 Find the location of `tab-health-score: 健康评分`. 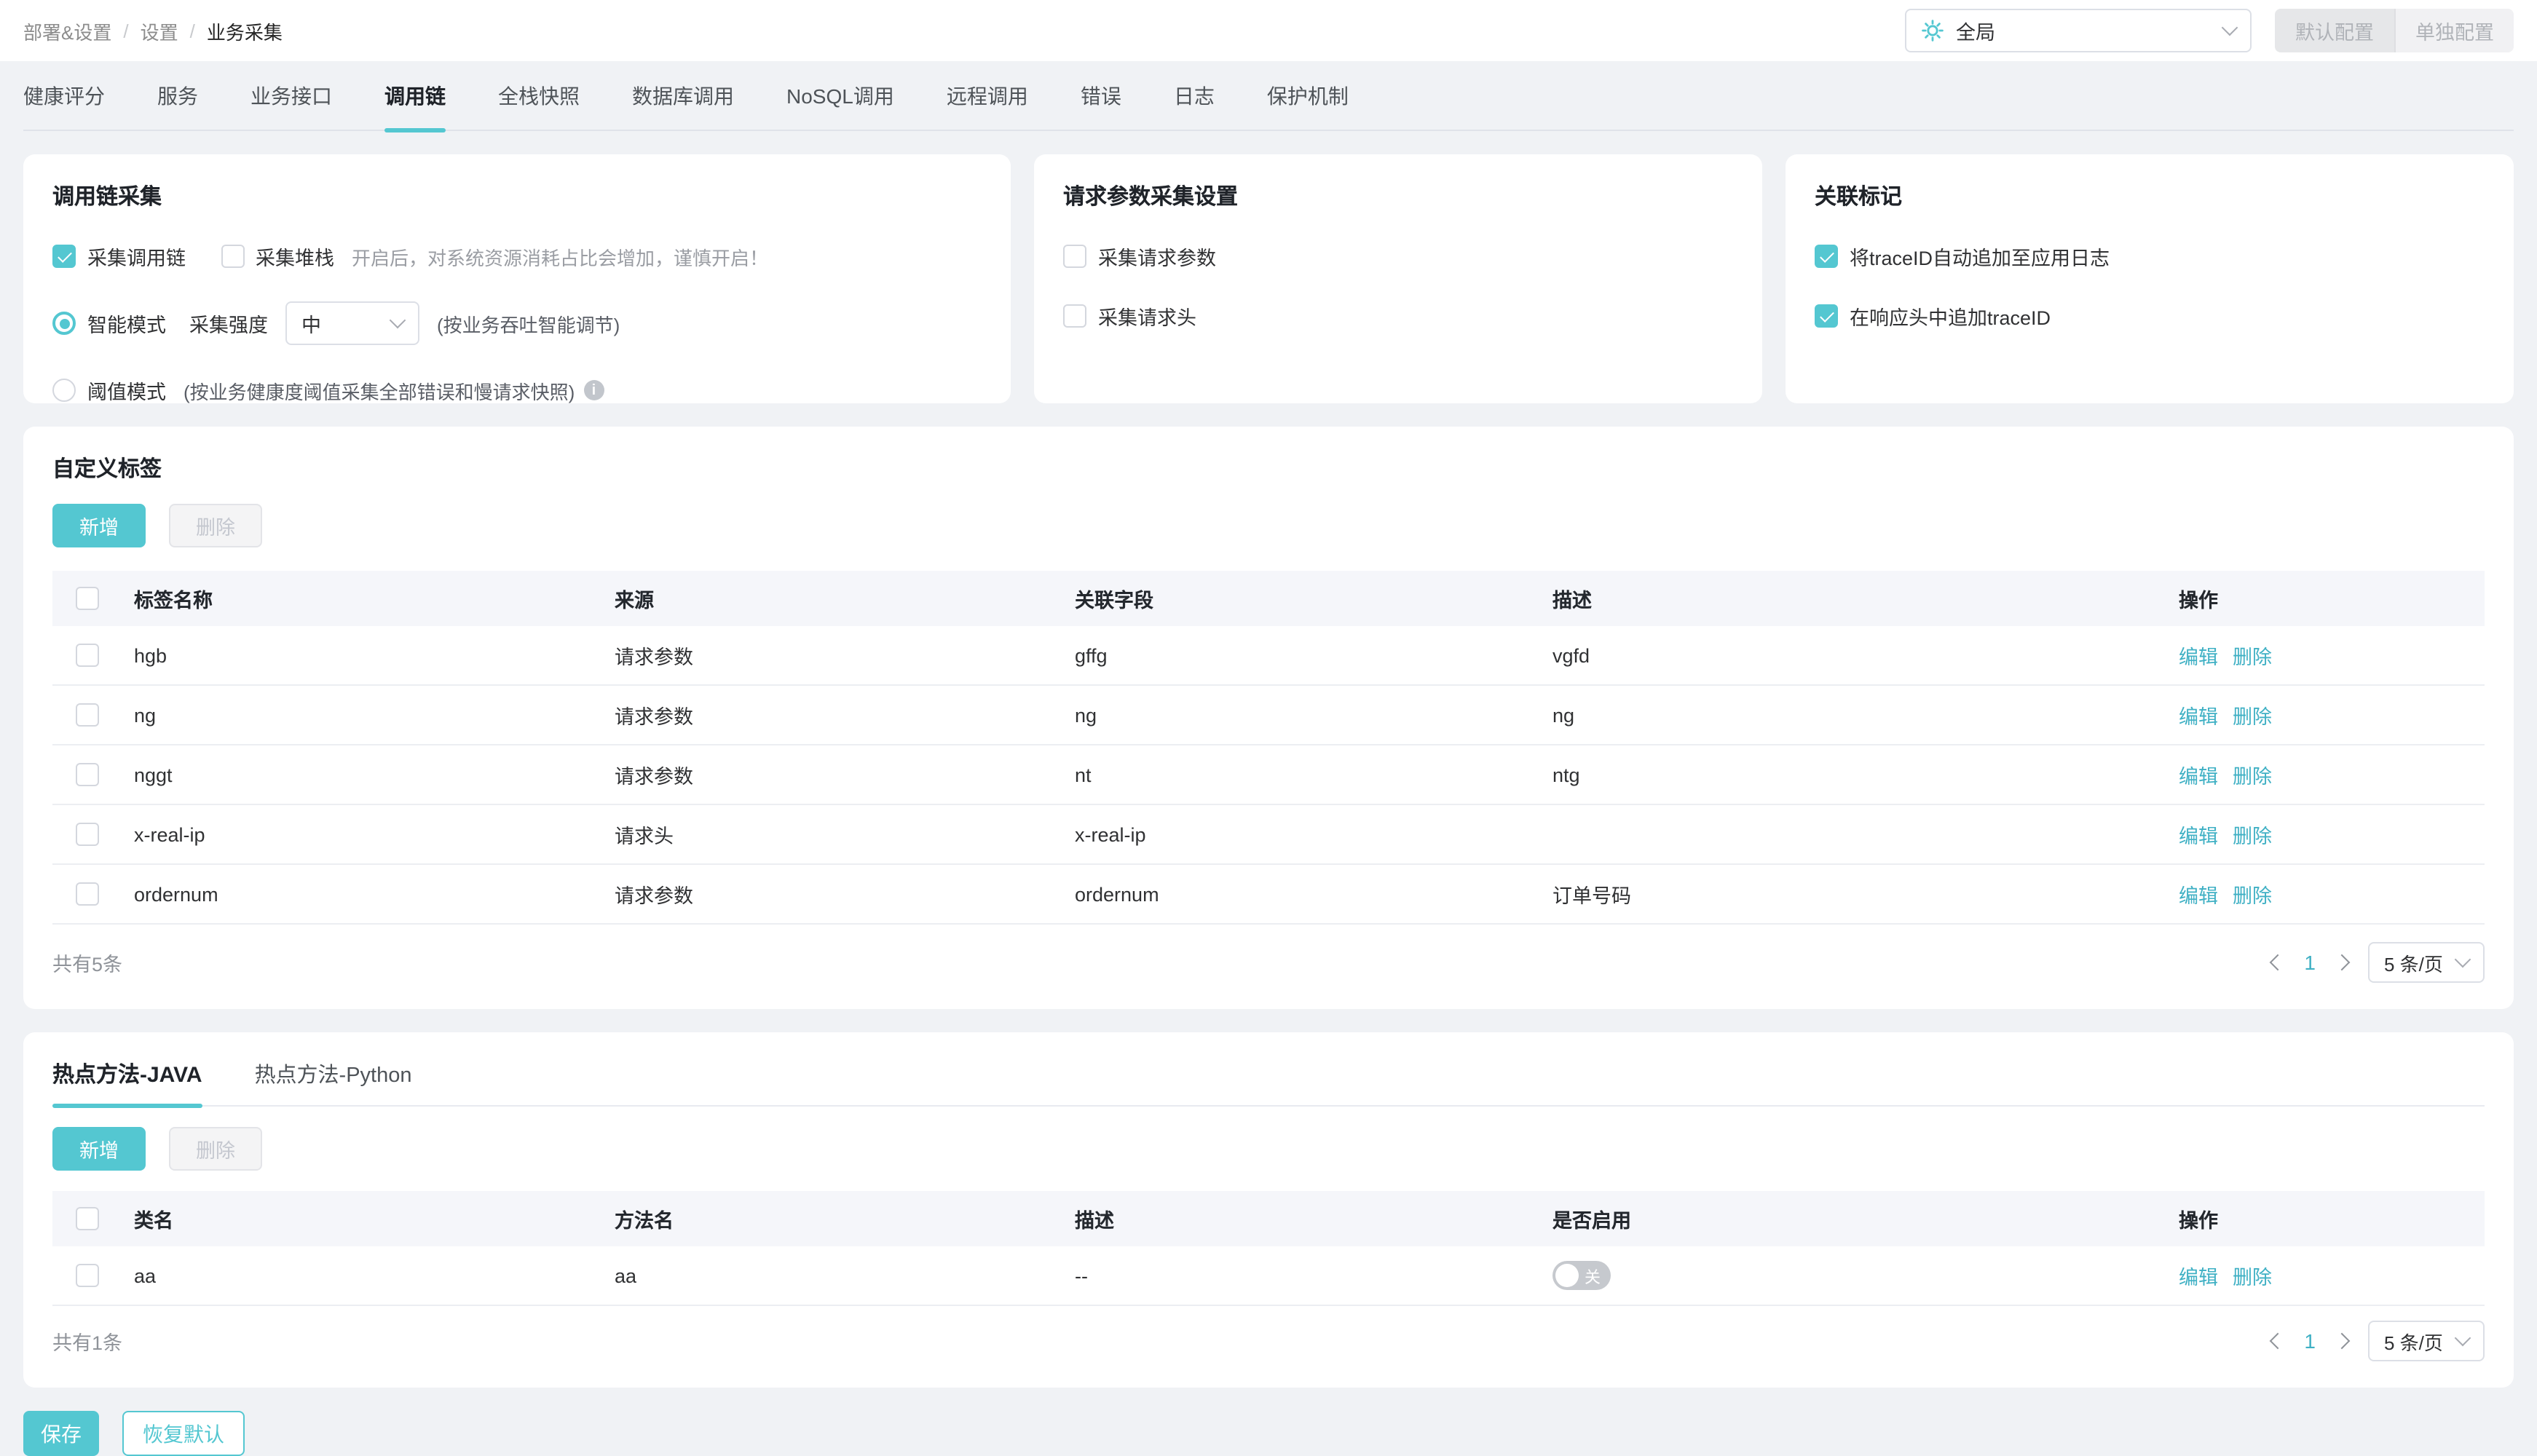

tab-health-score: 健康评分 is located at coordinates (64, 106).